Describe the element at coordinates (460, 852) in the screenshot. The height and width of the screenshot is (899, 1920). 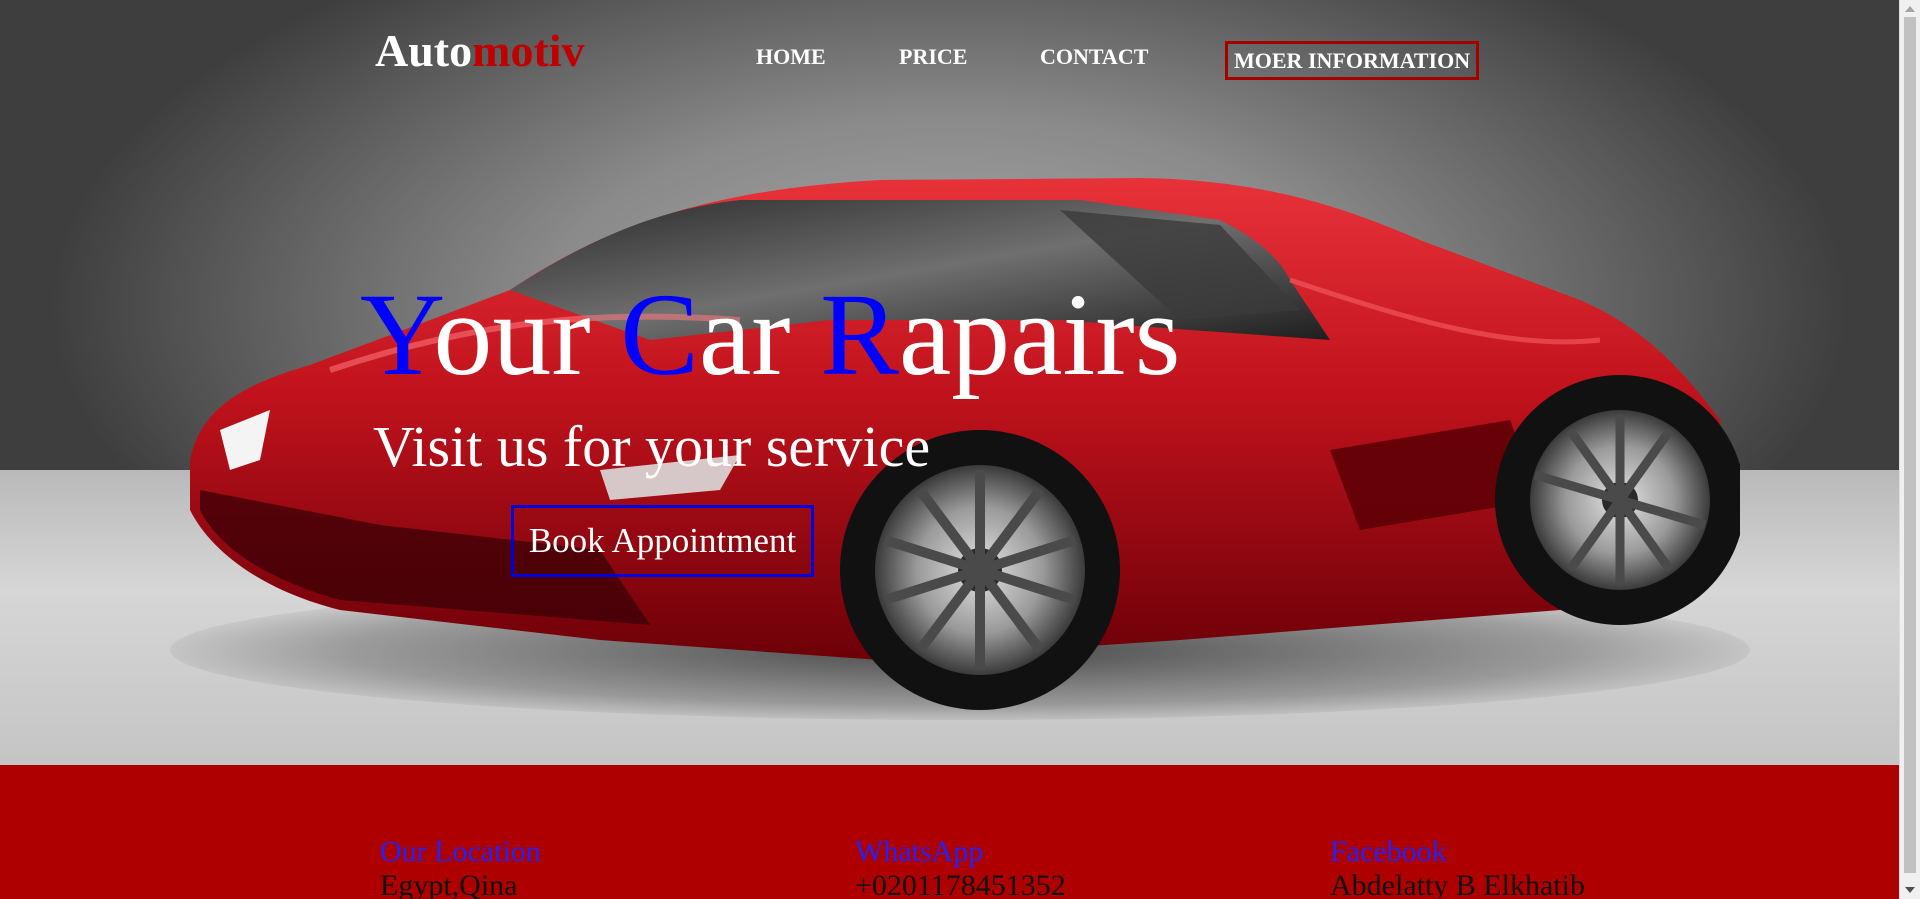
I see `footer-location-title: Our Location` at that location.